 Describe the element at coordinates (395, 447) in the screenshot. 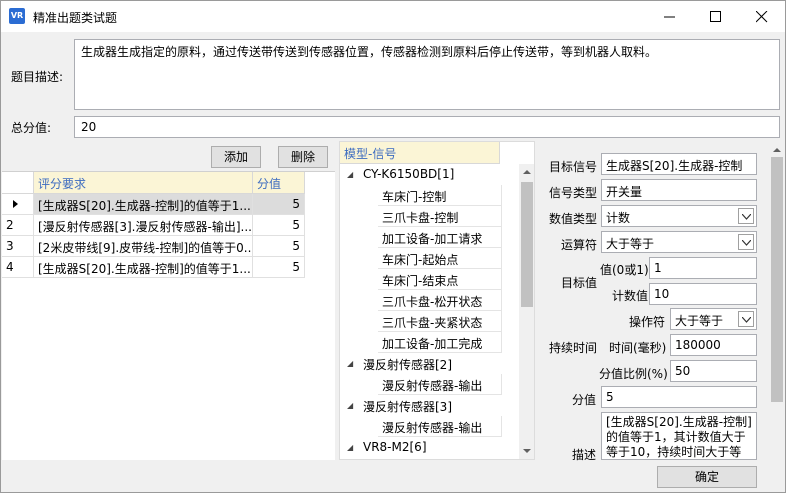

I see `tree-node-label: VR8-M2[6]` at that location.